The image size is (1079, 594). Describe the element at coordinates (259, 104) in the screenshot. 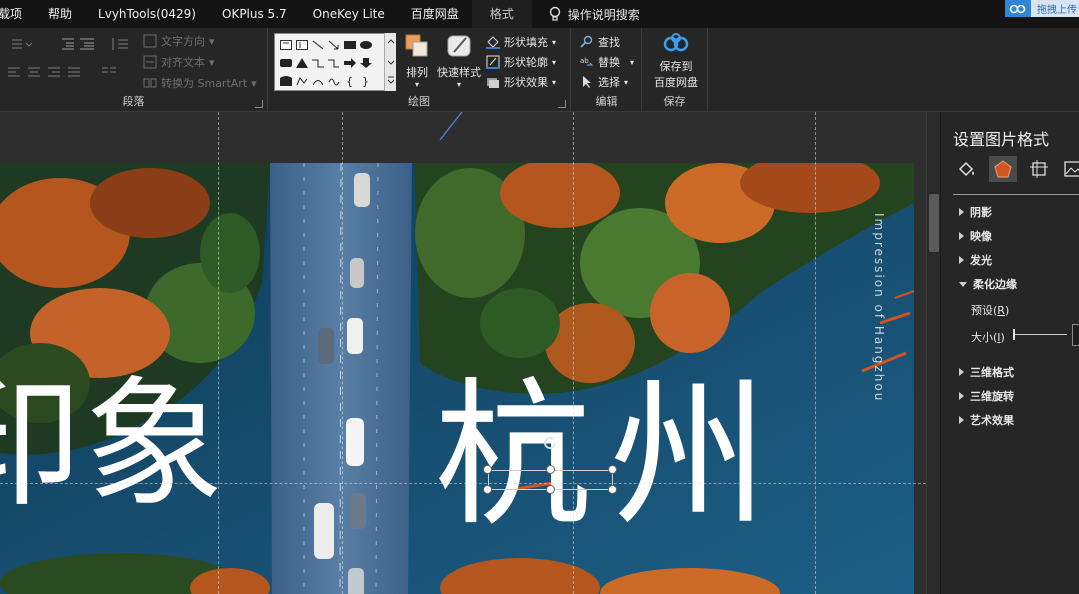

I see `paragraph-dialog-launcher` at that location.